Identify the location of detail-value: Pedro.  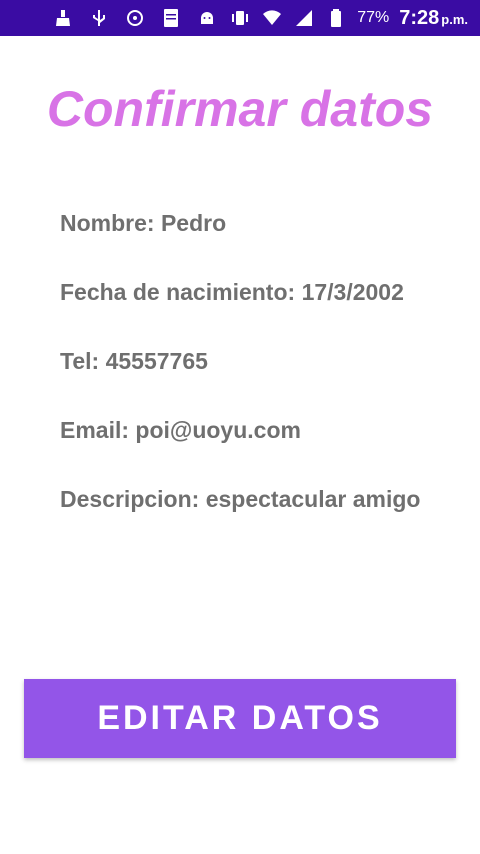
(193, 223).